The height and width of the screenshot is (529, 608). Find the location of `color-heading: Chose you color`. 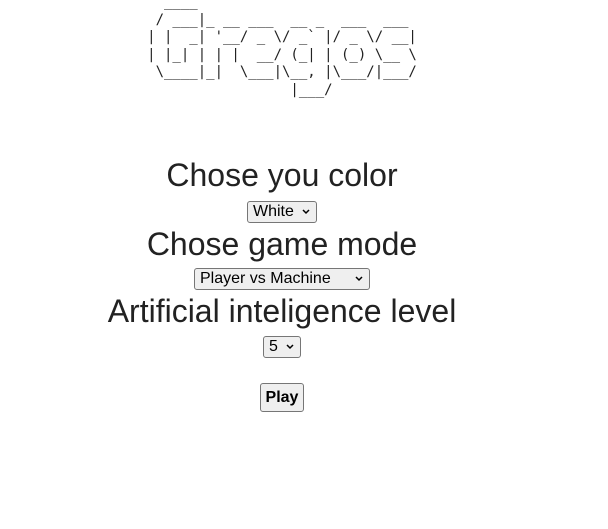

color-heading: Chose you color is located at coordinates (282, 175).